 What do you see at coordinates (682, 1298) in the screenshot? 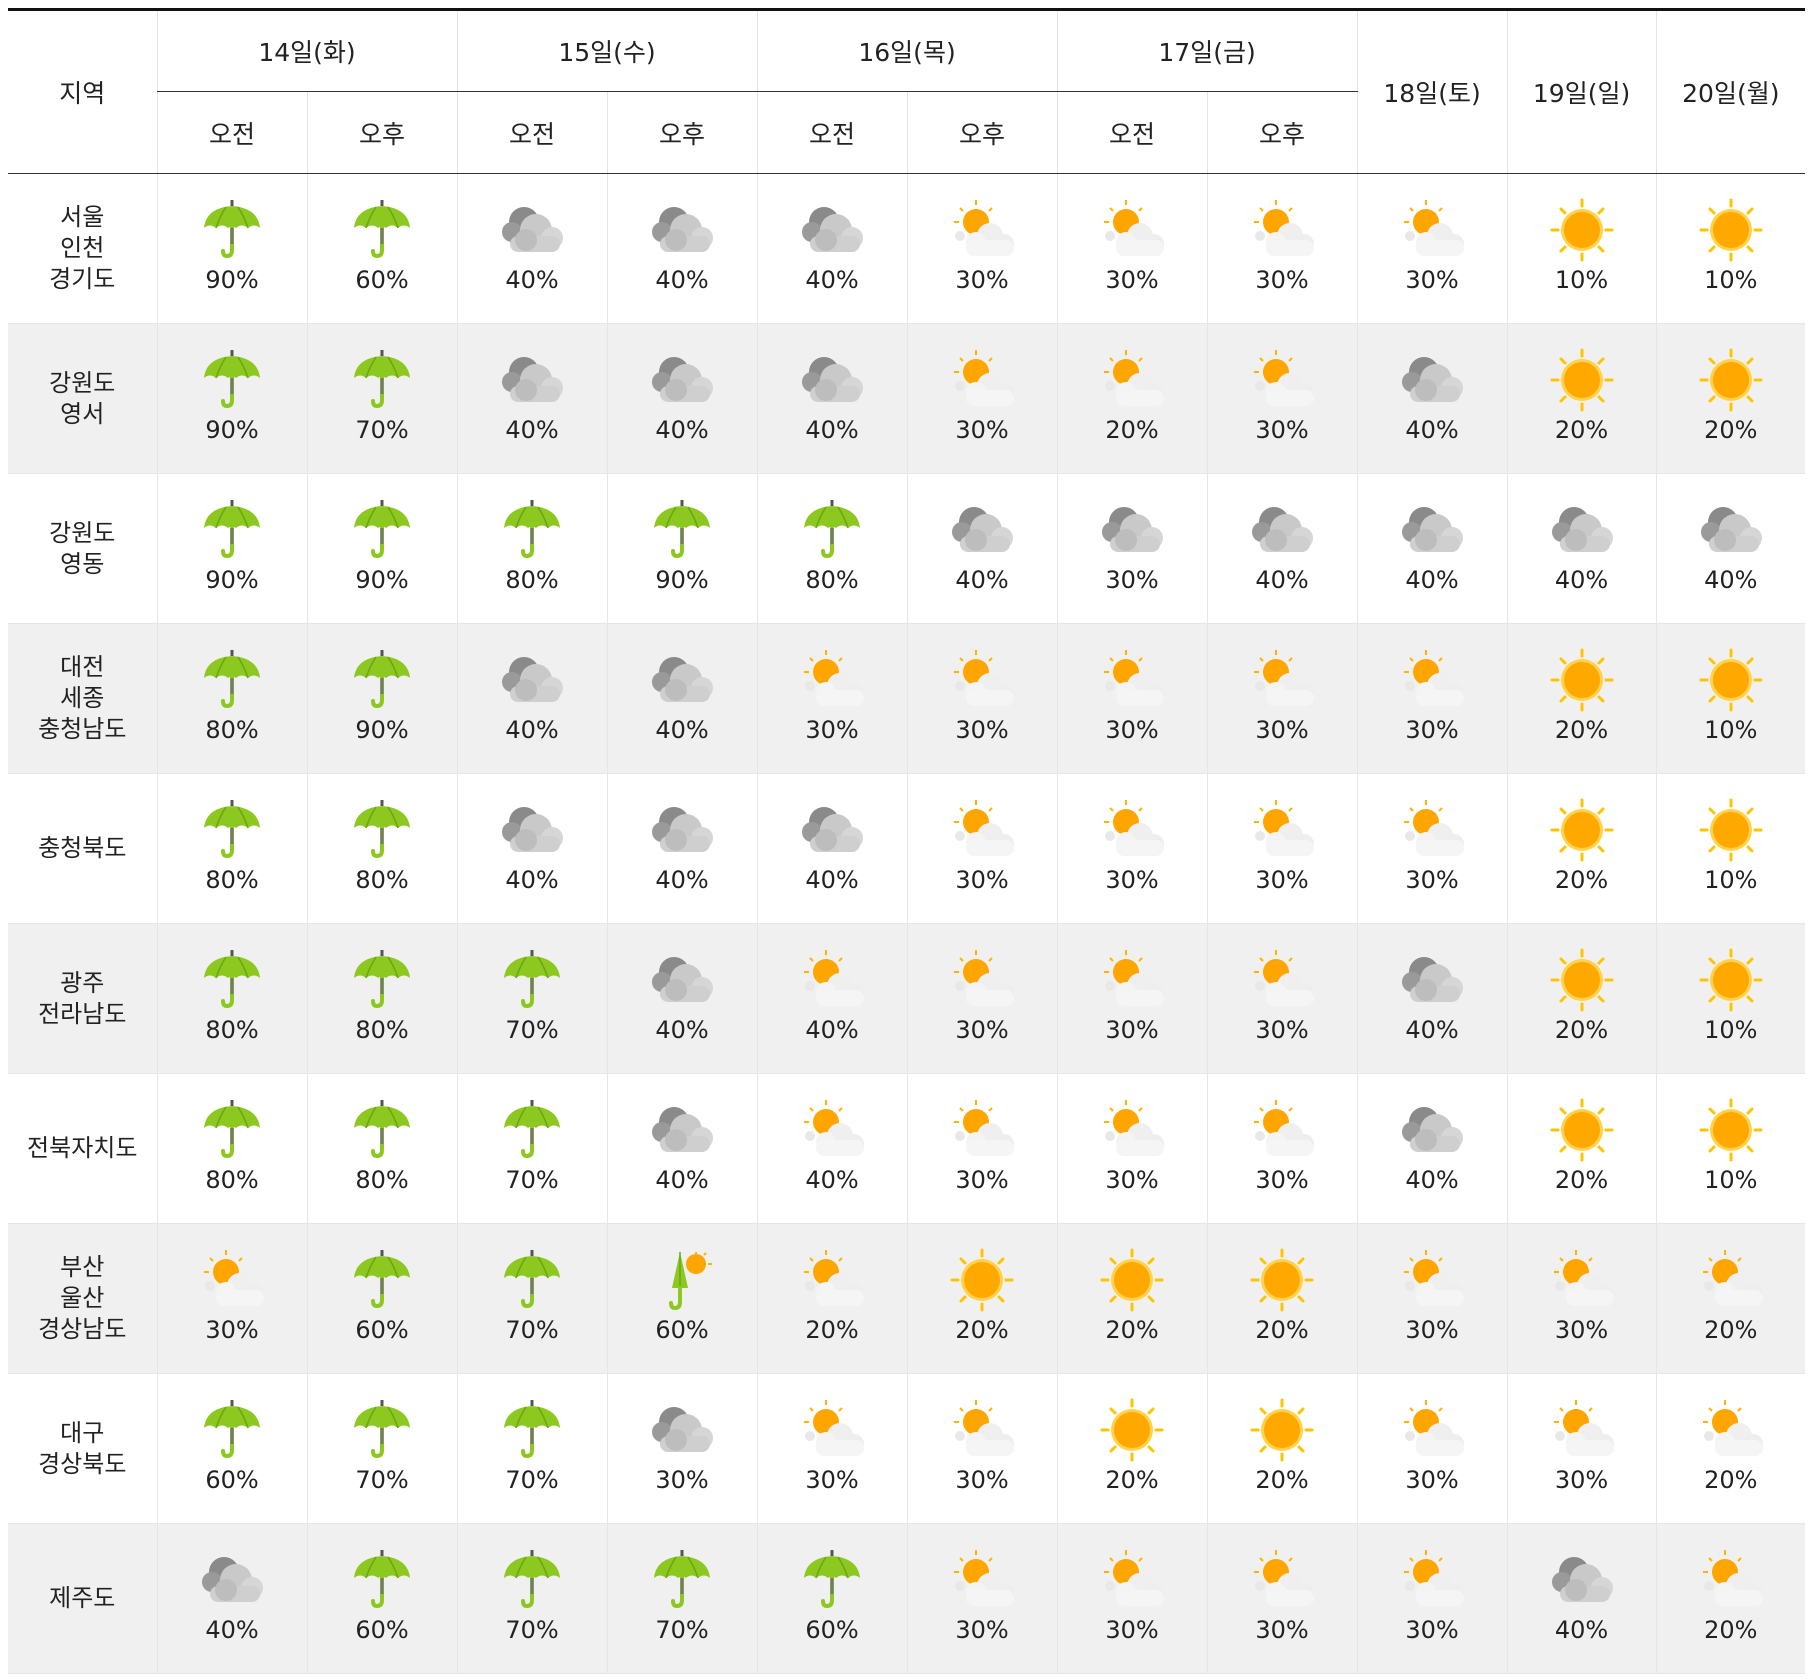
I see `forecast-cell: 60%` at bounding box center [682, 1298].